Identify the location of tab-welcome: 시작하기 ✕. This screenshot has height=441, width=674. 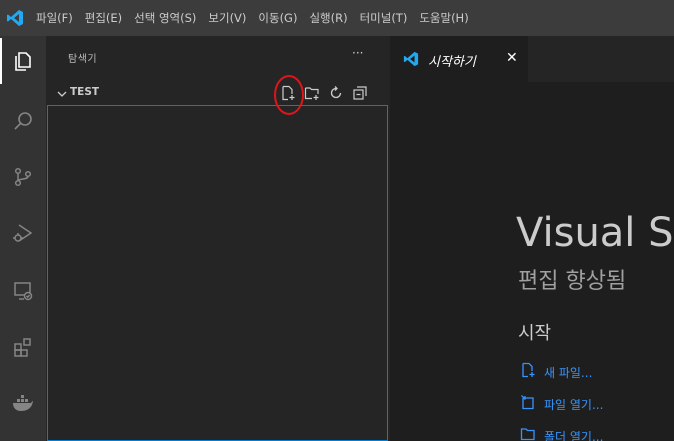
(459, 59).